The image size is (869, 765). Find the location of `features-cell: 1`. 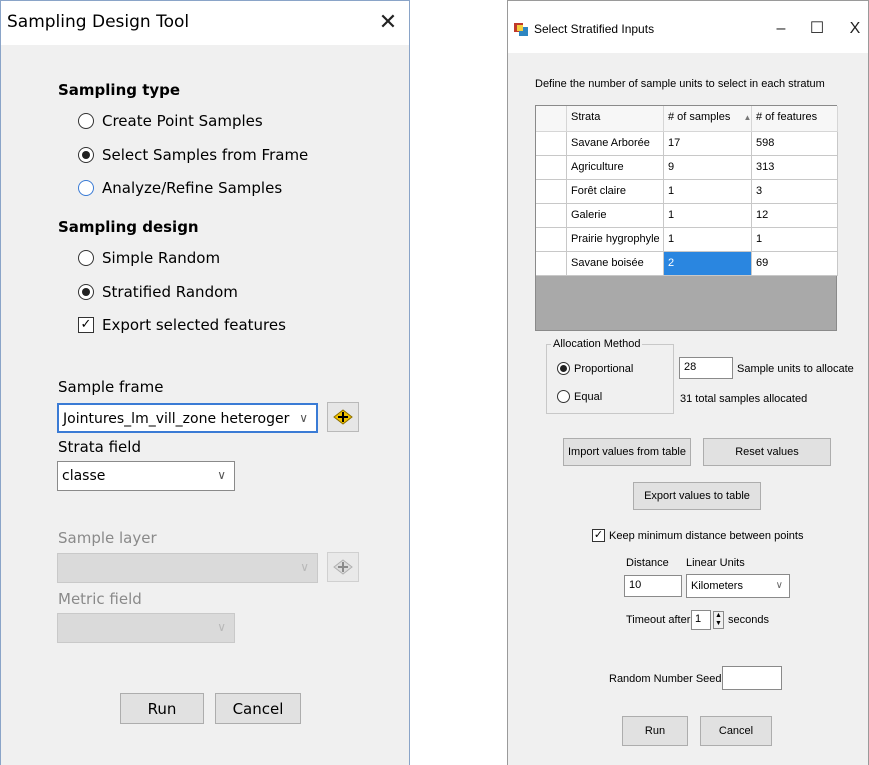

features-cell: 1 is located at coordinates (795, 240).